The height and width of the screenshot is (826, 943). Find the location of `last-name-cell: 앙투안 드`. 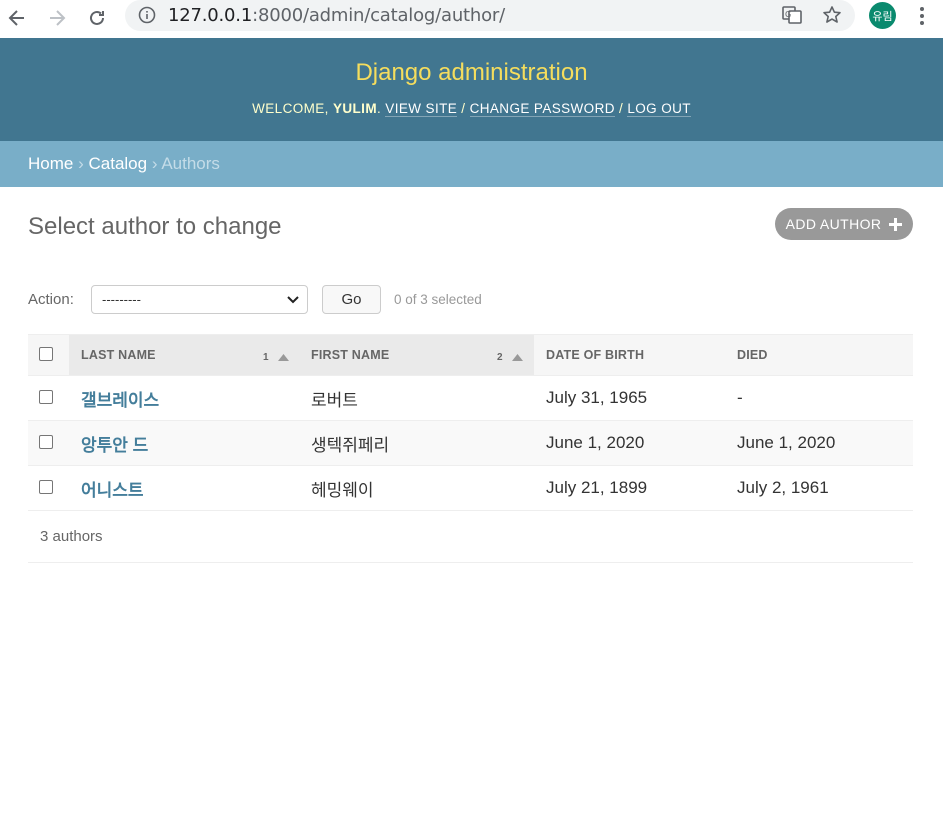

last-name-cell: 앙투안 드 is located at coordinates (114, 443).